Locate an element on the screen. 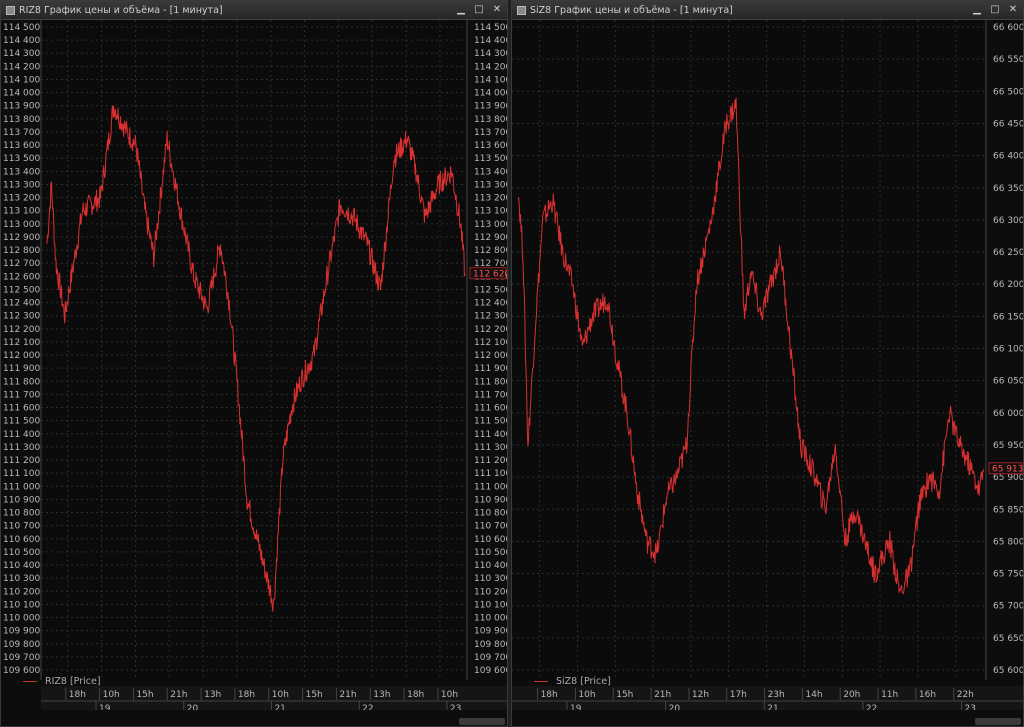 Image resolution: width=1024 pixels, height=727 pixels. y-tick-label: 110 400 is located at coordinates (490, 566).